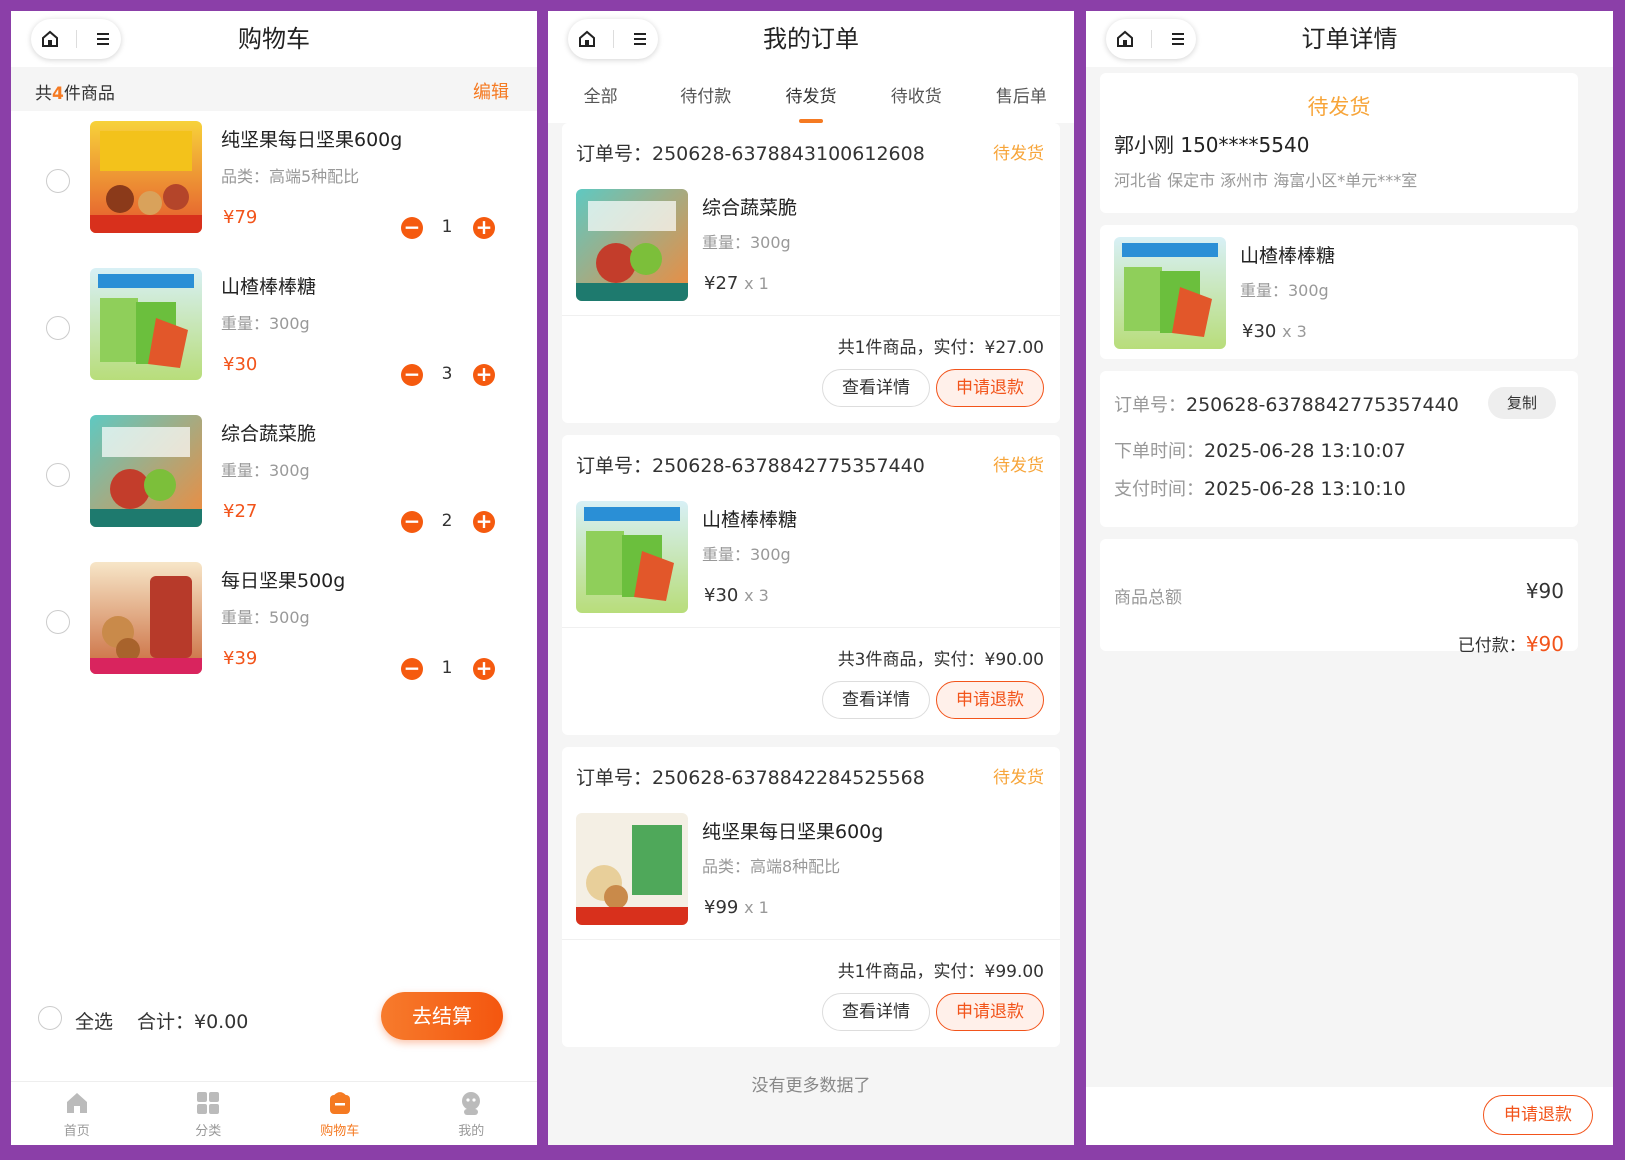 This screenshot has height=1160, width=1625. What do you see at coordinates (940, 972) in the screenshot?
I see `order-summary: 共1件商品，实付：¥99.00` at bounding box center [940, 972].